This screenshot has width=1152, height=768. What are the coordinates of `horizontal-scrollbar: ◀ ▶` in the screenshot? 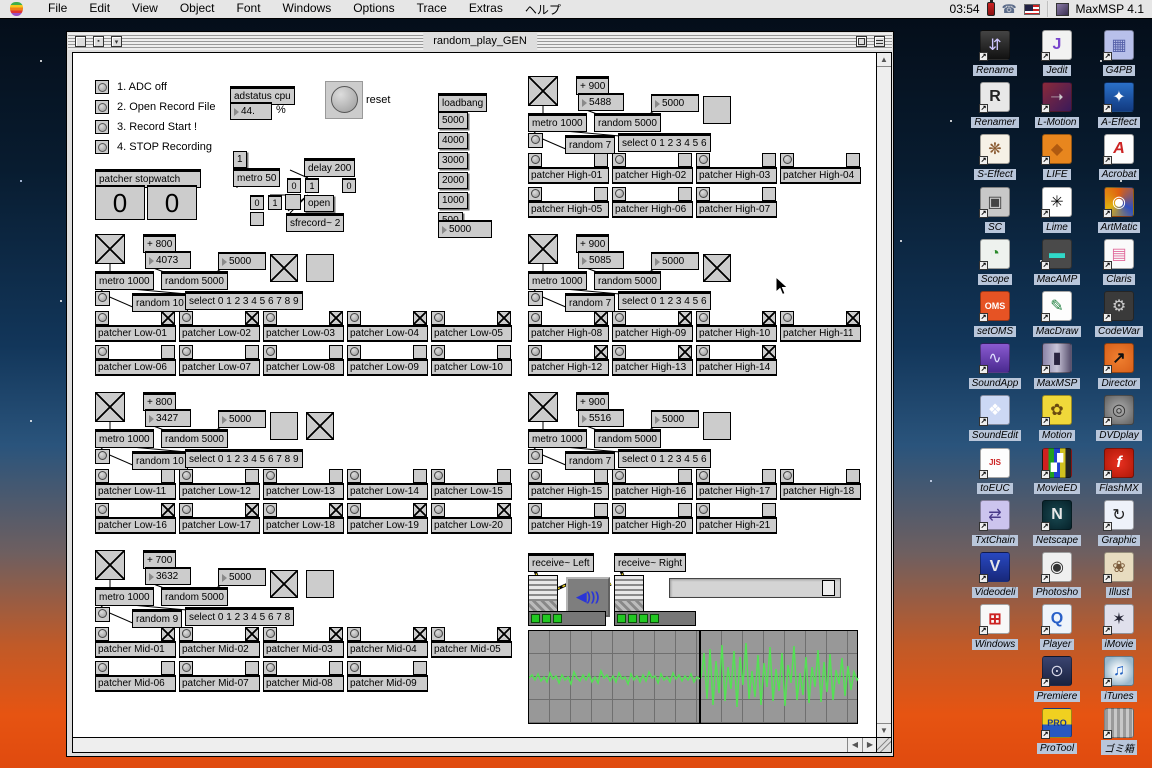 It's located at (475, 745).